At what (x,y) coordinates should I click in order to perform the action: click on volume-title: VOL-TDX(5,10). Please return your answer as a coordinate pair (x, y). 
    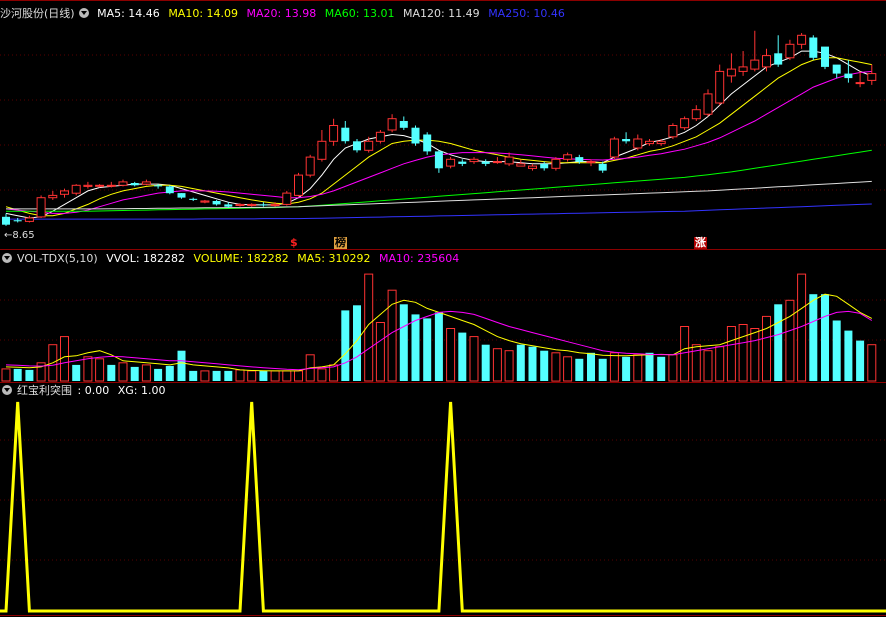
    Looking at the image, I should click on (57, 258).